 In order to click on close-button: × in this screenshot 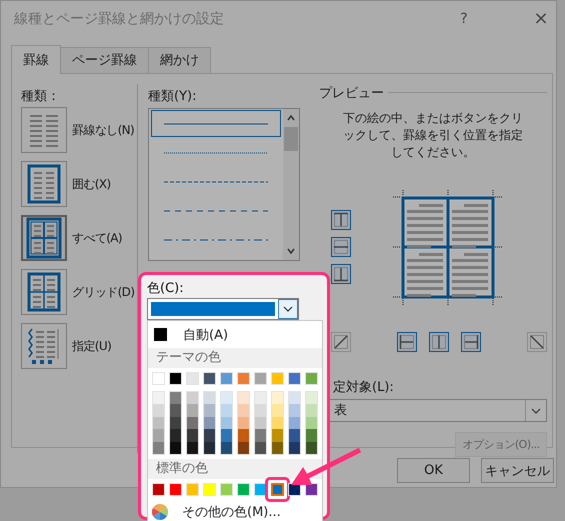, I will do `click(541, 18)`.